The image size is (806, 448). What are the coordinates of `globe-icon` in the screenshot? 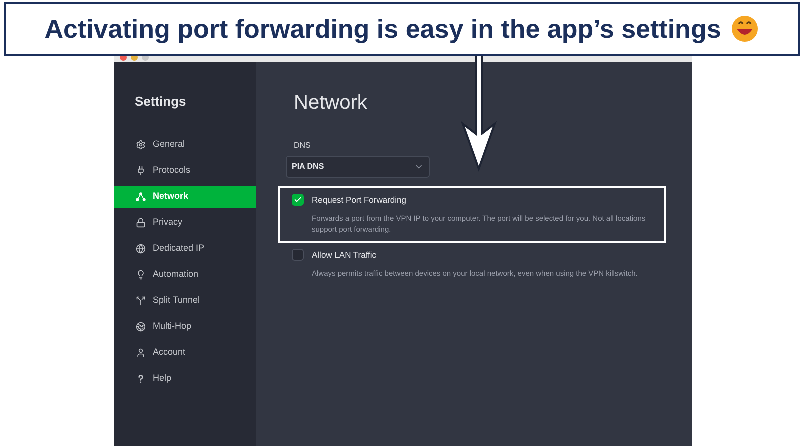 It's located at (141, 249).